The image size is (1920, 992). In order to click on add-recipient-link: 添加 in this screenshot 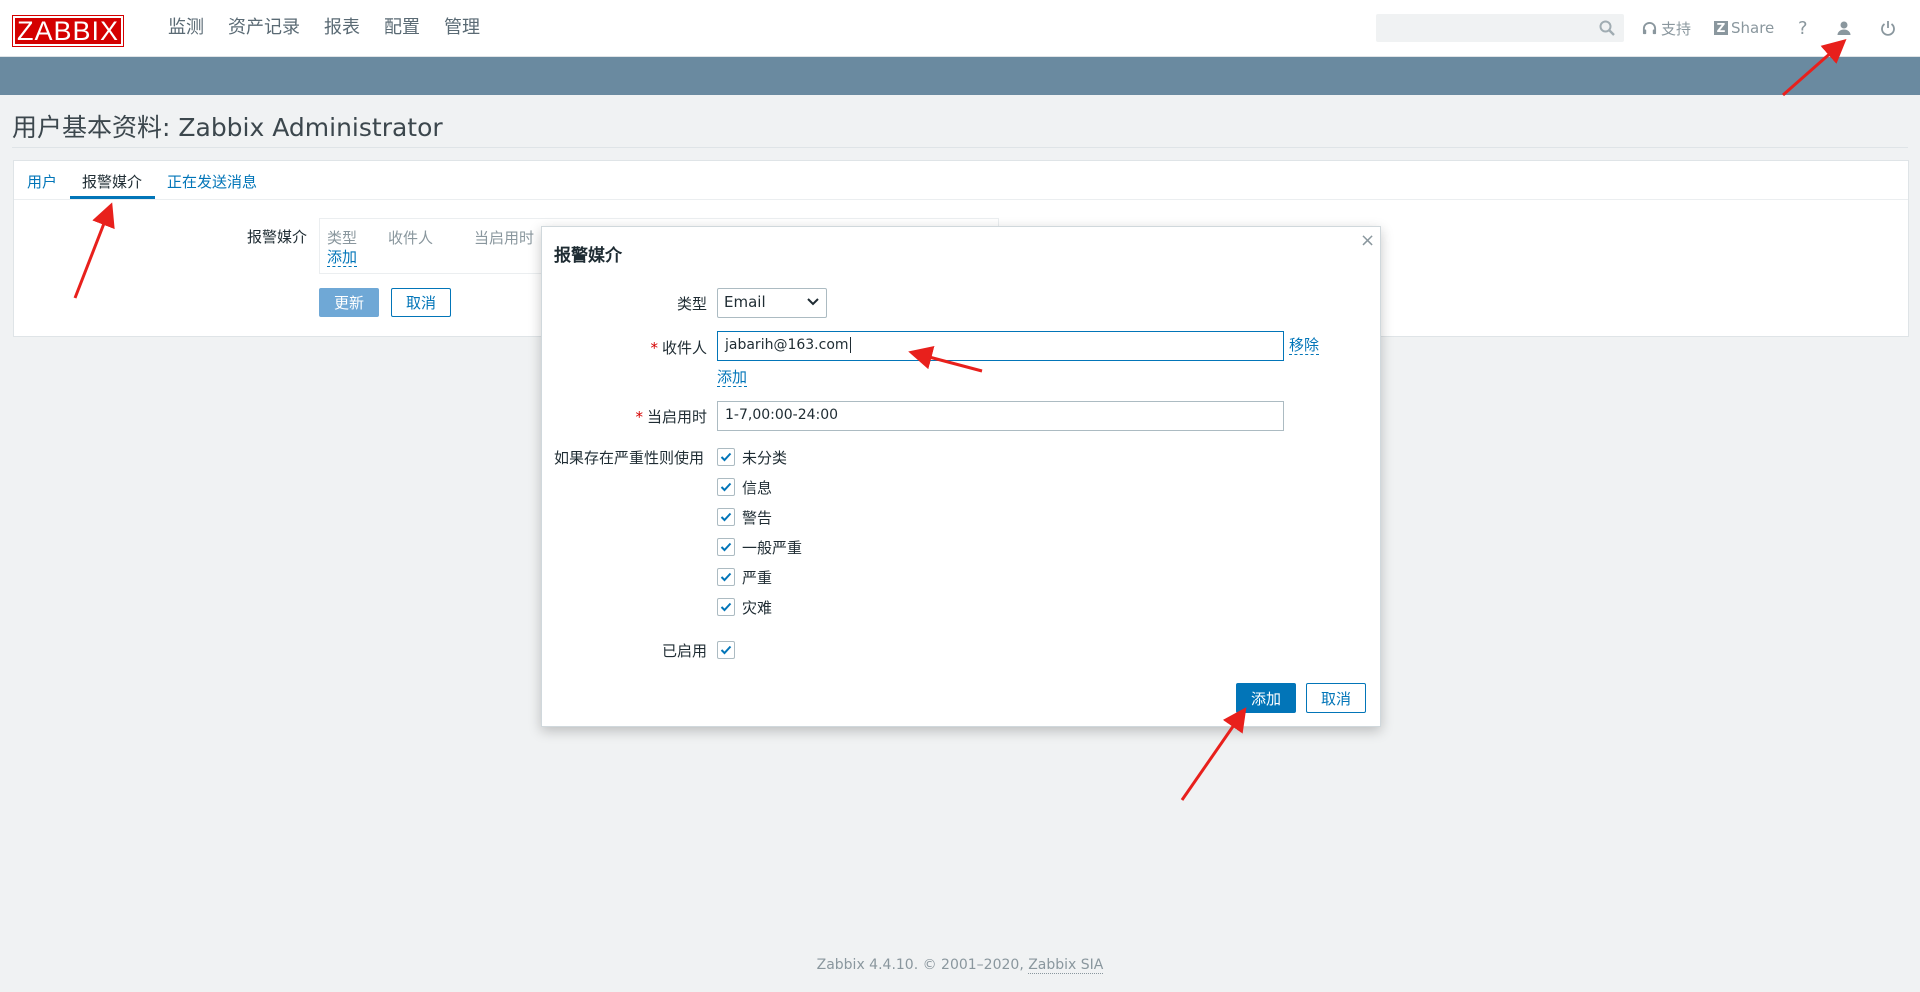, I will do `click(732, 377)`.